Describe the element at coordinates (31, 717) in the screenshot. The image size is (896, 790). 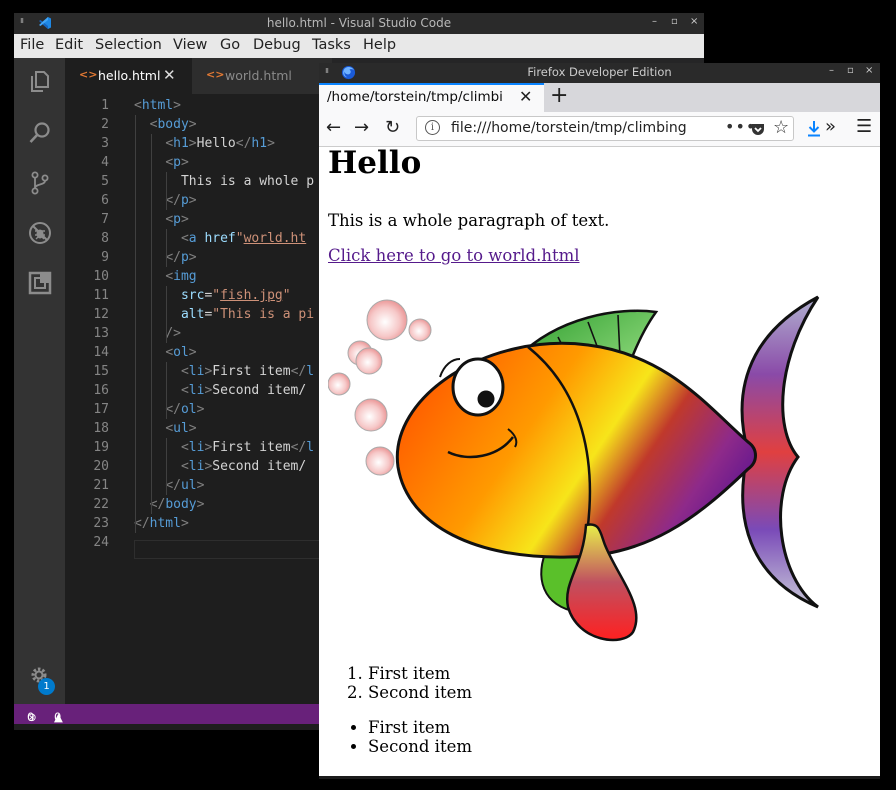
I see `errors-count: 0` at that location.